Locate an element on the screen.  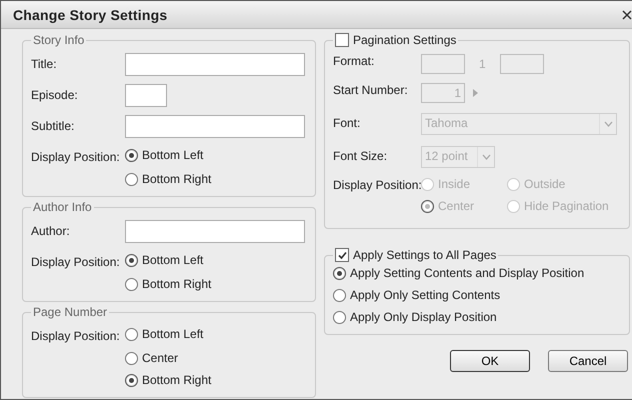
field-label: Format: is located at coordinates (354, 61).